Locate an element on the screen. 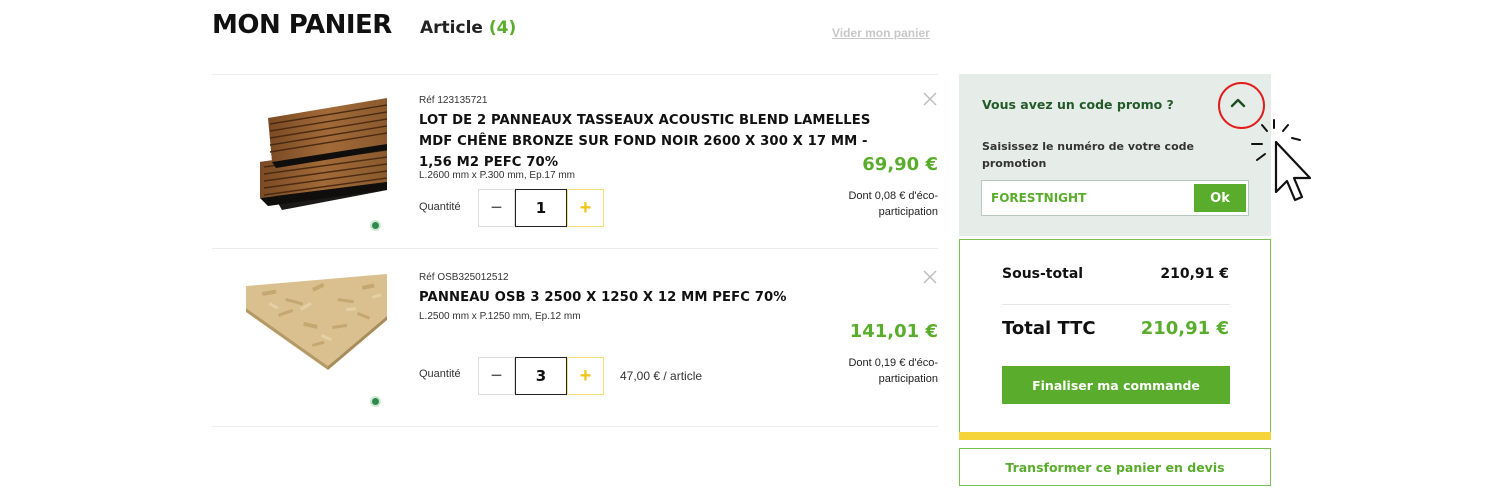 The image size is (1500, 500). click-cursor-icon is located at coordinates (1281, 160).